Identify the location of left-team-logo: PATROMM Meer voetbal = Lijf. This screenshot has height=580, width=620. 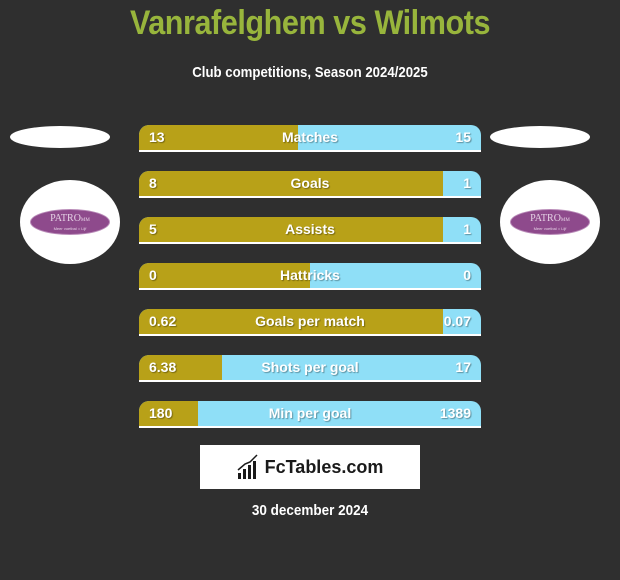
(70, 222).